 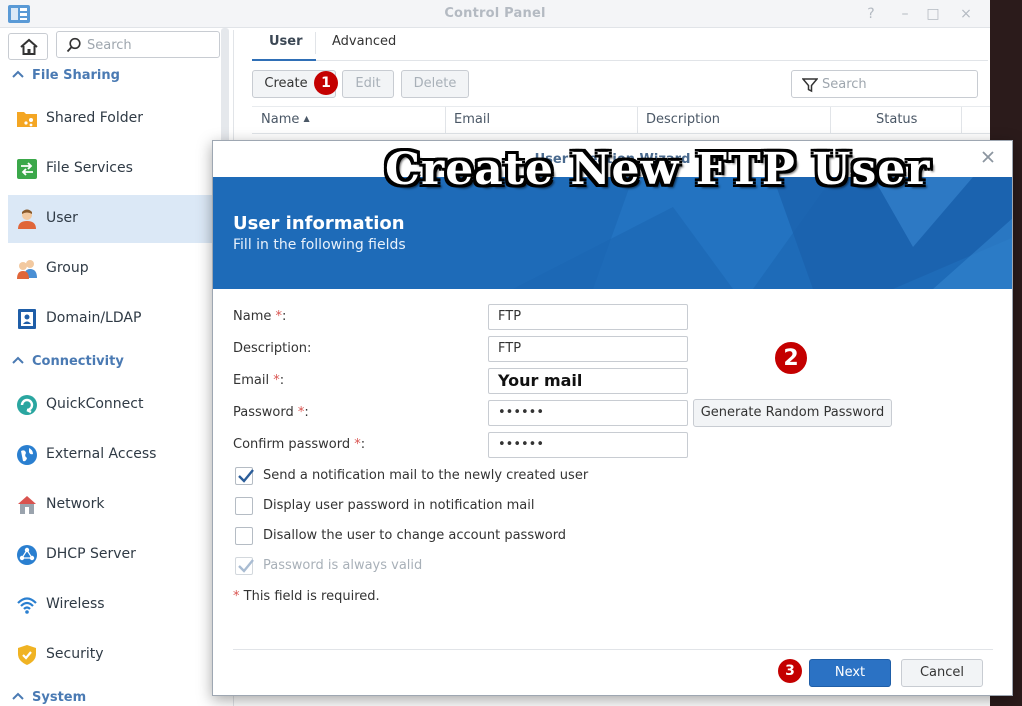 What do you see at coordinates (683, 119) in the screenshot?
I see `column-header-description: Description` at bounding box center [683, 119].